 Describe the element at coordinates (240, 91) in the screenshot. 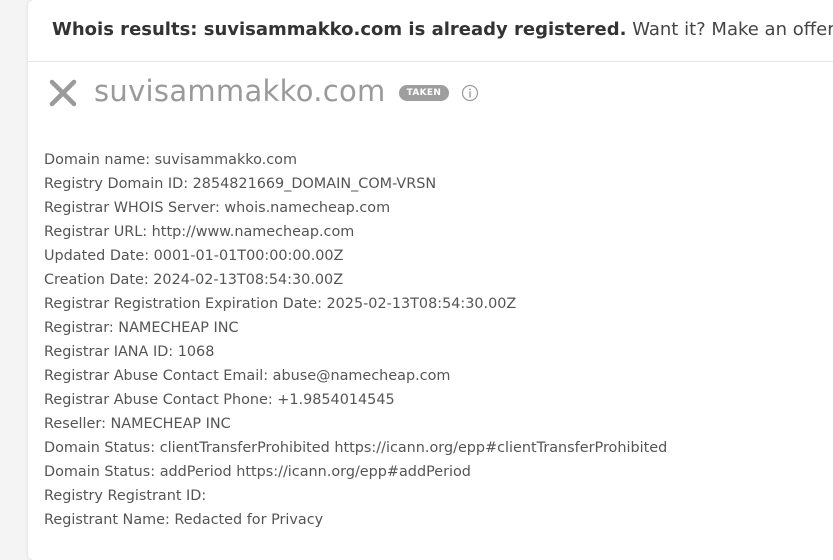

I see `domain-name-title: suvisammakko.com` at that location.